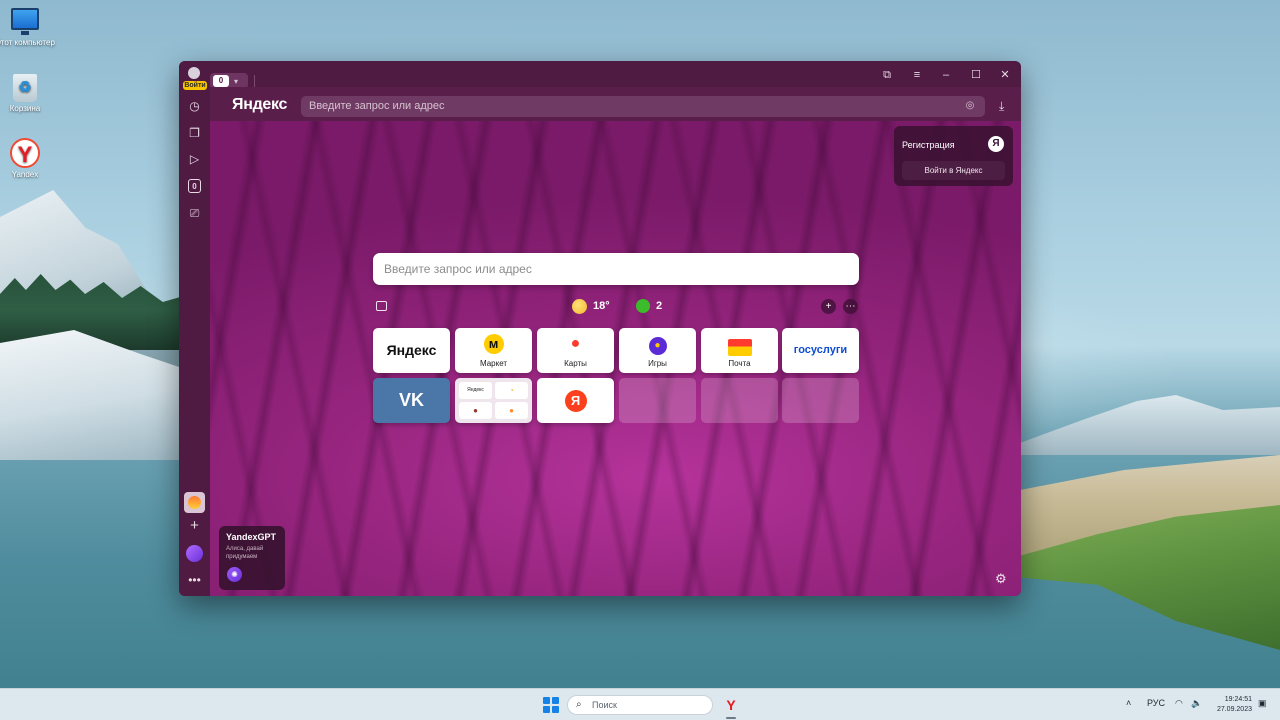  I want to click on address-placeholder: Введите запрос или адрес, so click(377, 106).